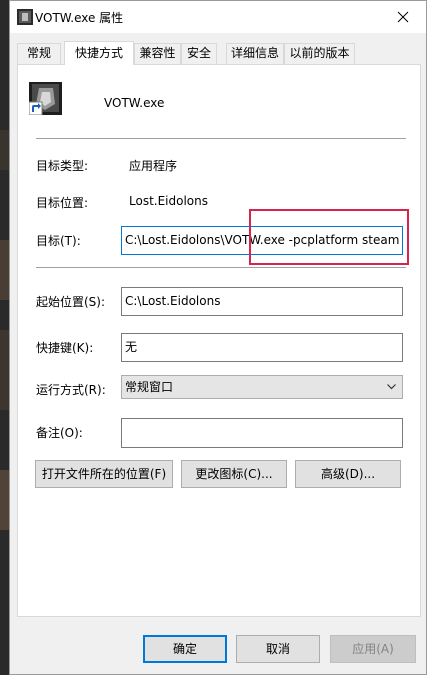  What do you see at coordinates (58, 241) in the screenshot?
I see `target-label: 目标(T):` at bounding box center [58, 241].